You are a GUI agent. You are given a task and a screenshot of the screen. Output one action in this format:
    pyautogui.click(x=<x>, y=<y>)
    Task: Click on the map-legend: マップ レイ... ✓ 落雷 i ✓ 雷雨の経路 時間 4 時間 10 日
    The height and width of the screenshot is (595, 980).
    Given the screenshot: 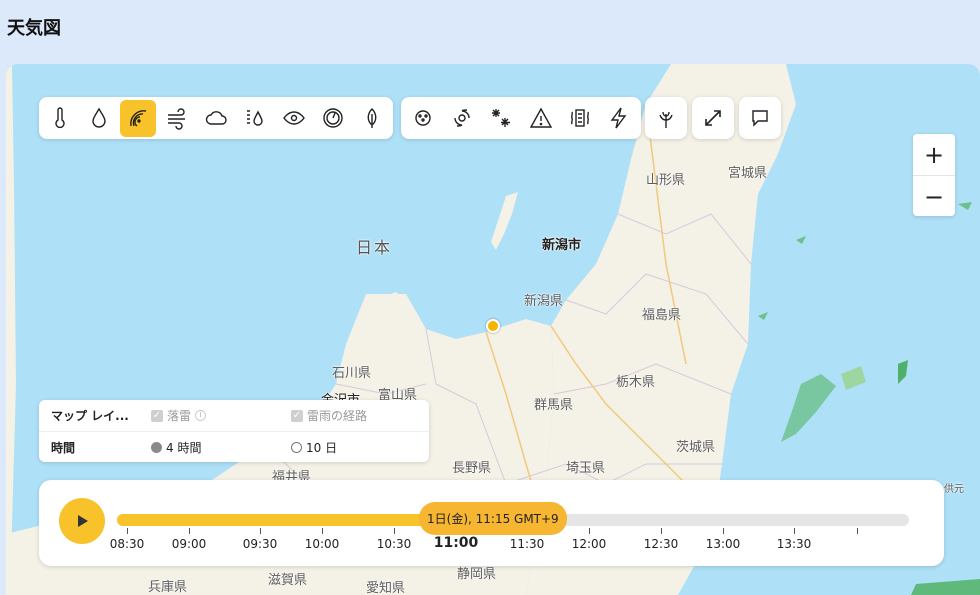 What is the action you would take?
    pyautogui.click(x=234, y=431)
    